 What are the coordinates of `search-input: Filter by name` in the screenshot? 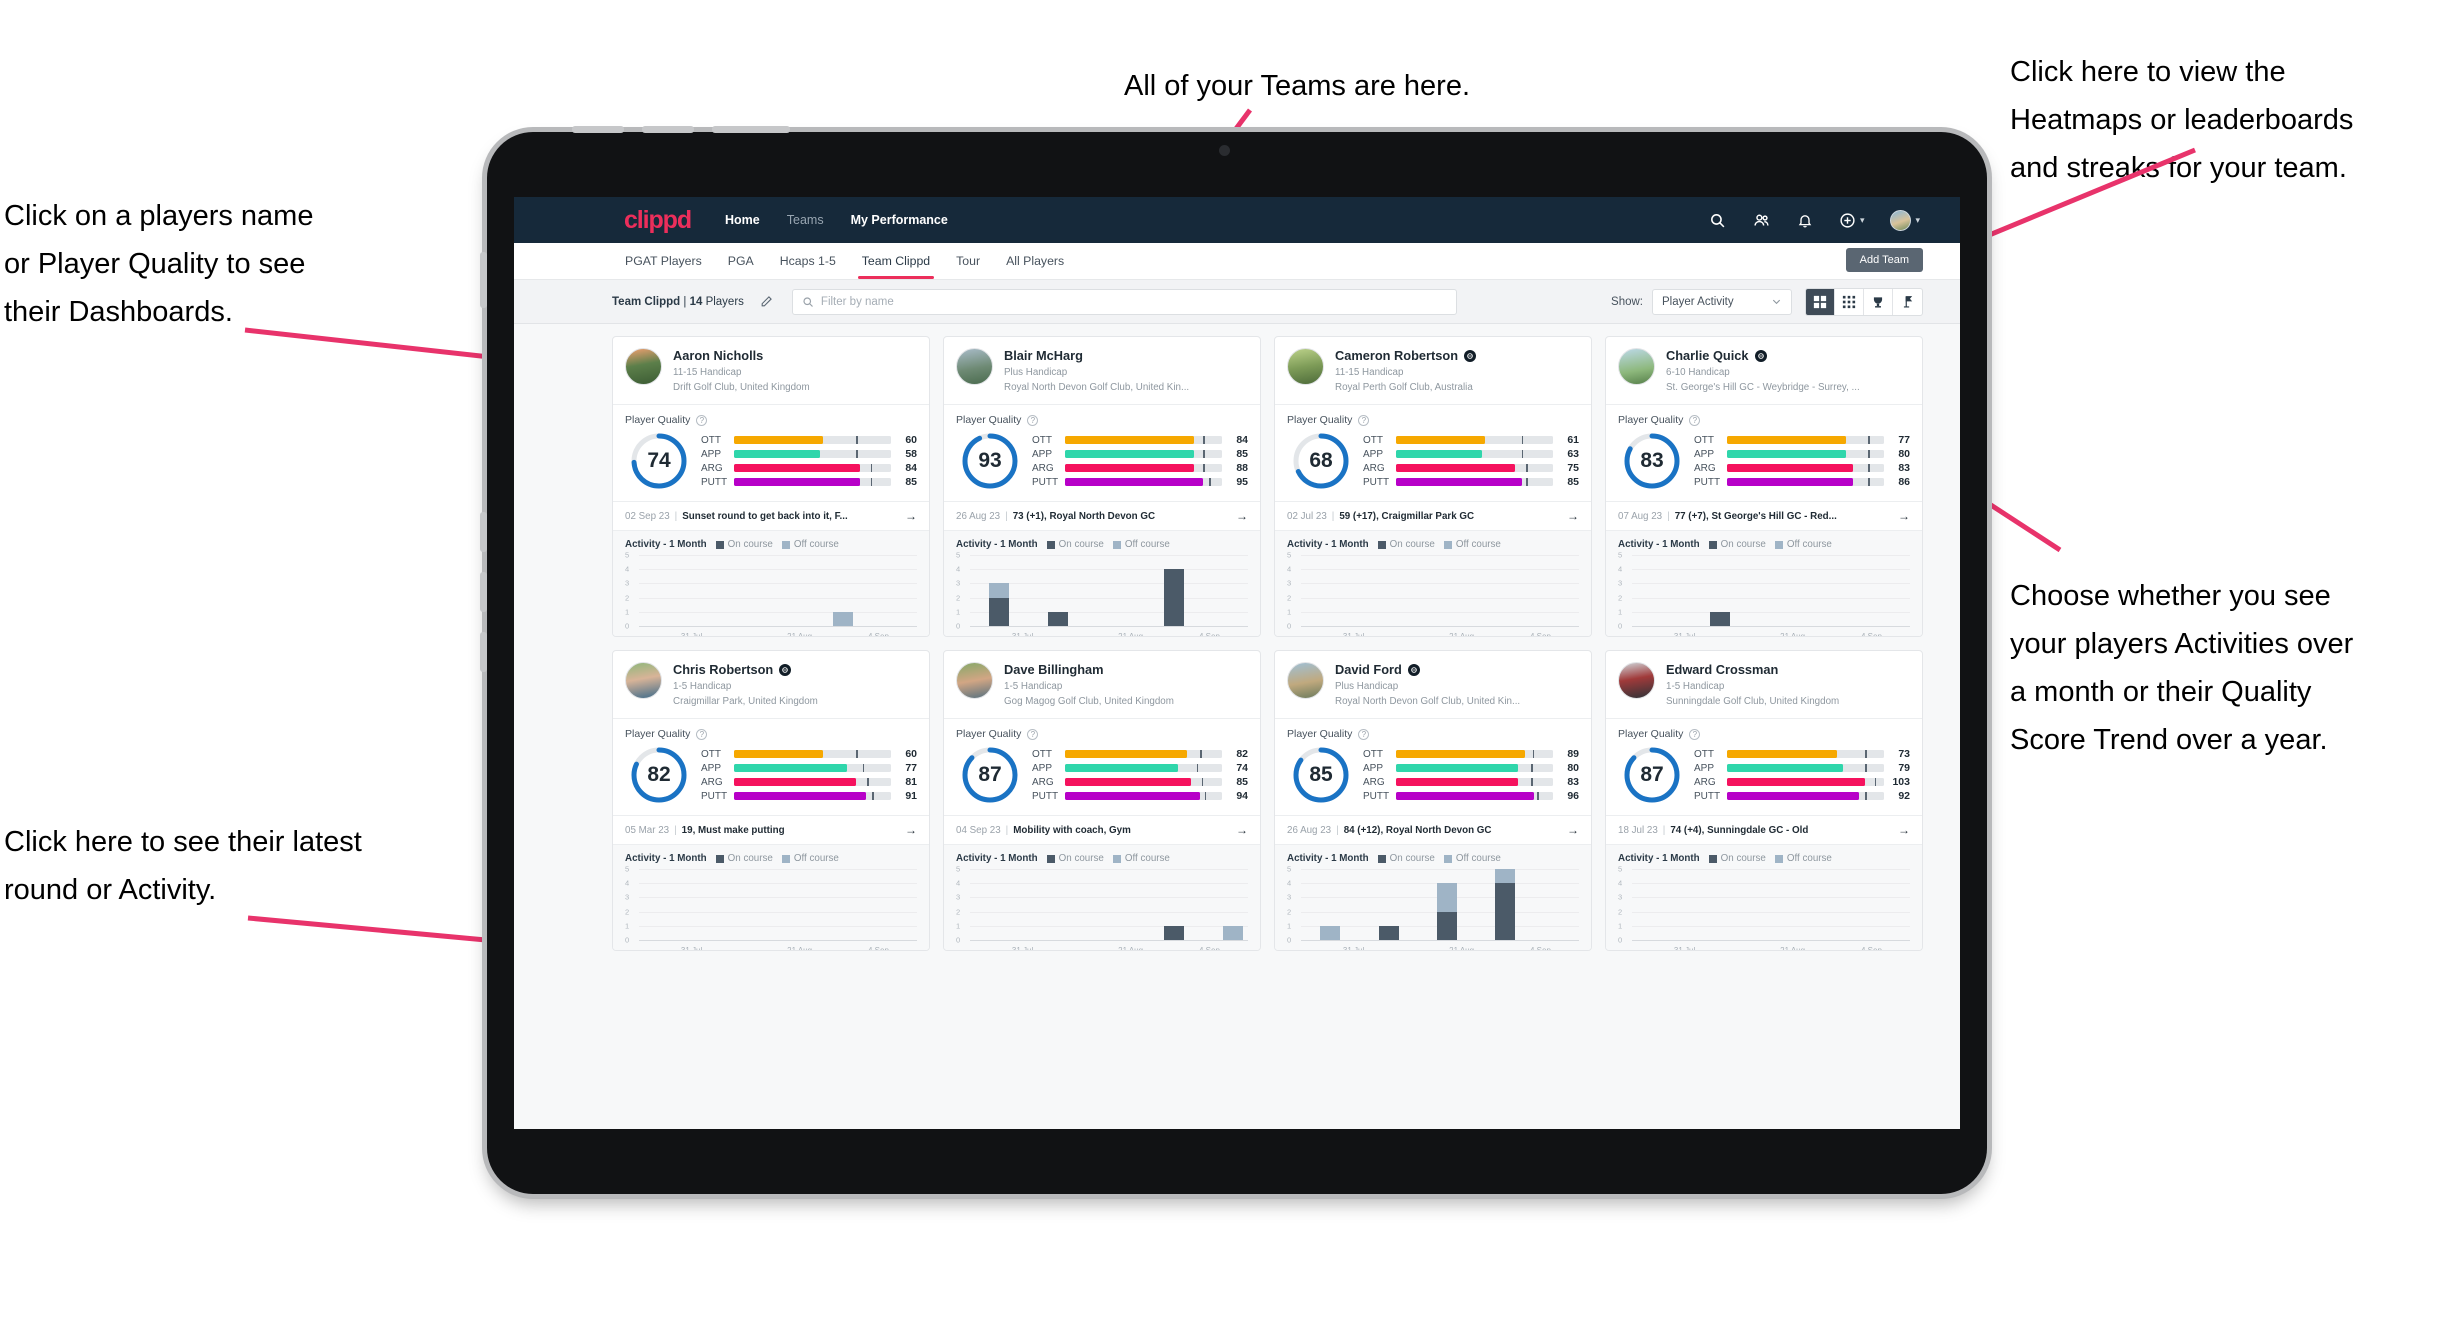 It's located at (1124, 301).